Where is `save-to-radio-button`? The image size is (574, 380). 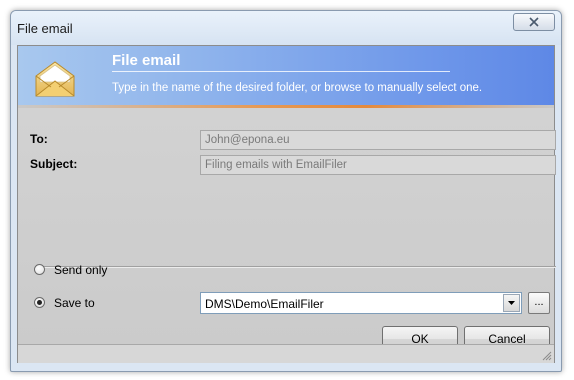 save-to-radio-button is located at coordinates (39, 302).